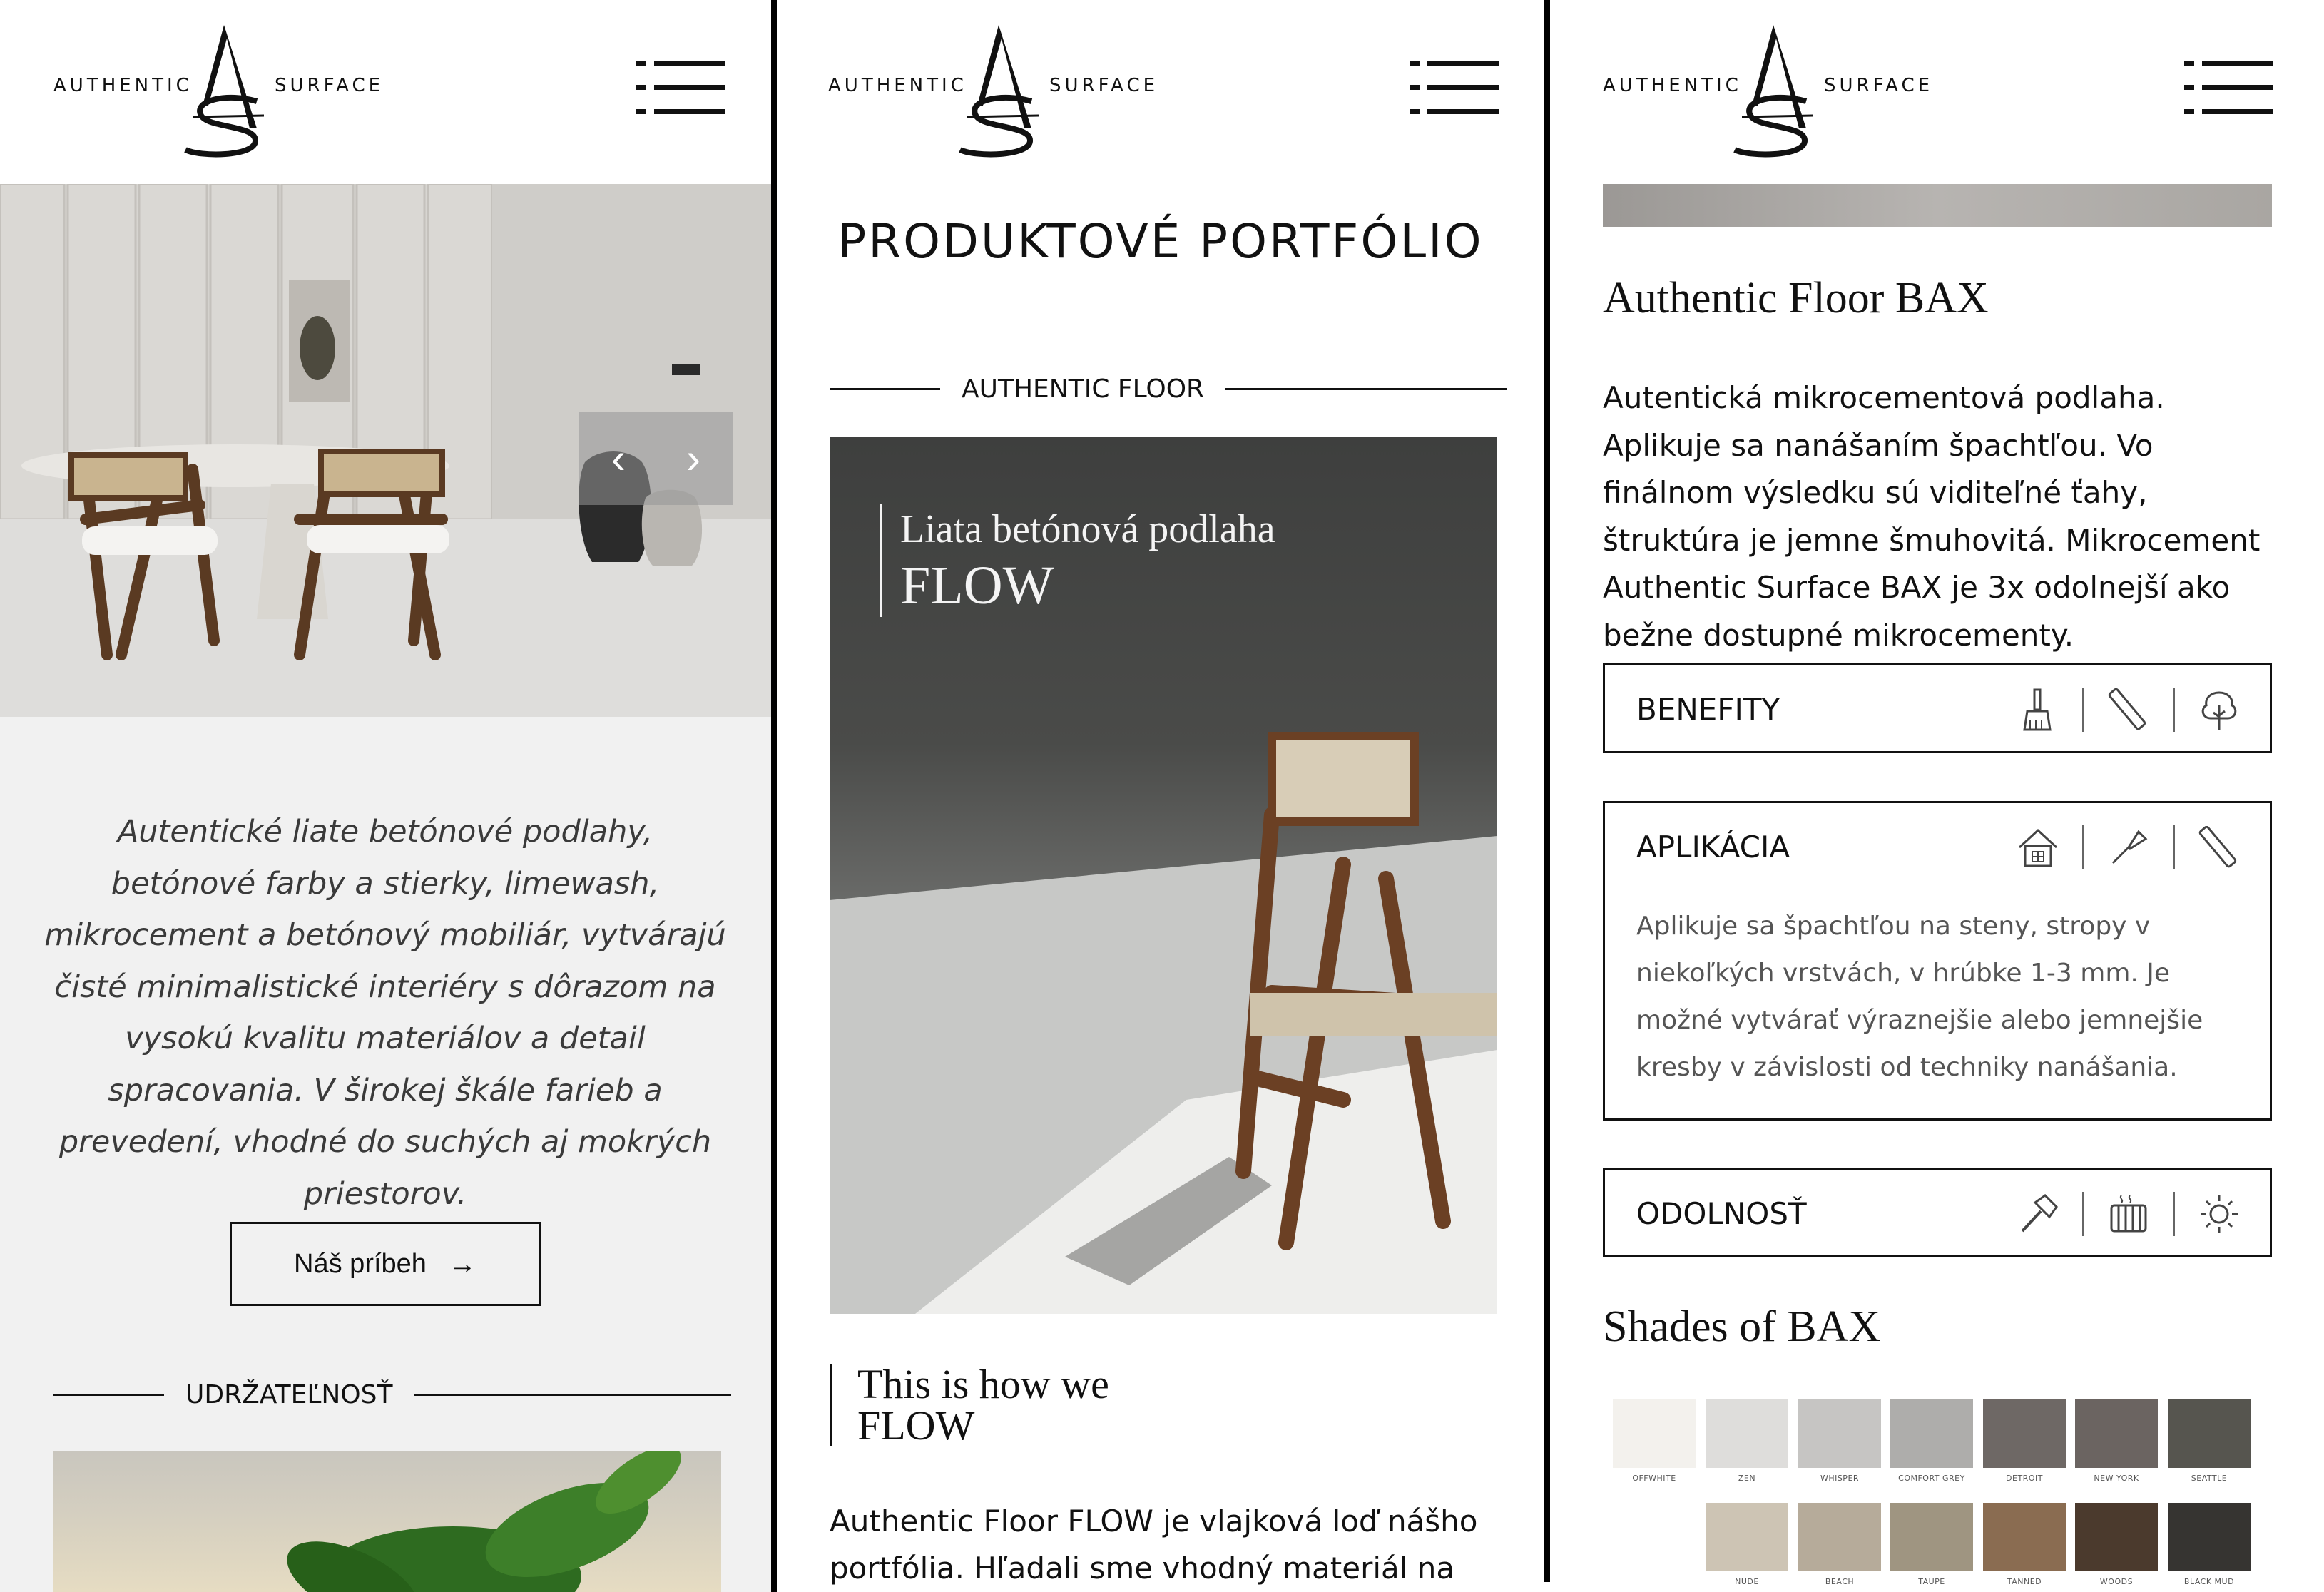 This screenshot has height=1592, width=2324. Describe the element at coordinates (461, 1263) in the screenshot. I see `arrow-right-icon: →` at that location.